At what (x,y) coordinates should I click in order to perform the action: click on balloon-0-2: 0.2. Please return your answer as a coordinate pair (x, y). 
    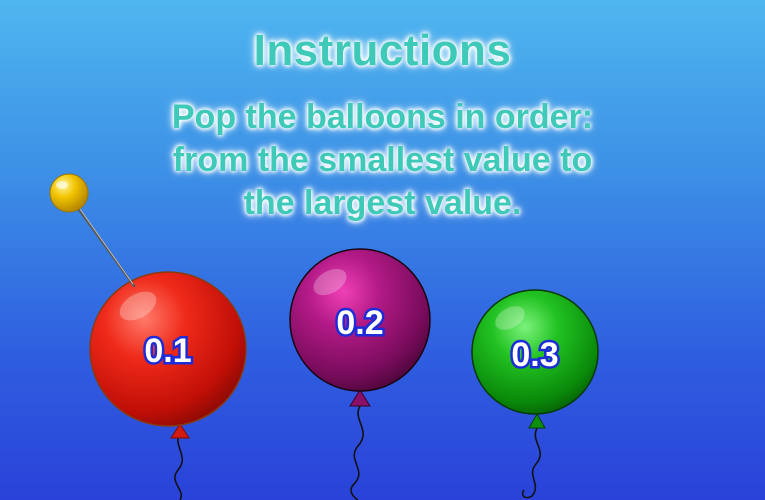
    Looking at the image, I should click on (360, 374).